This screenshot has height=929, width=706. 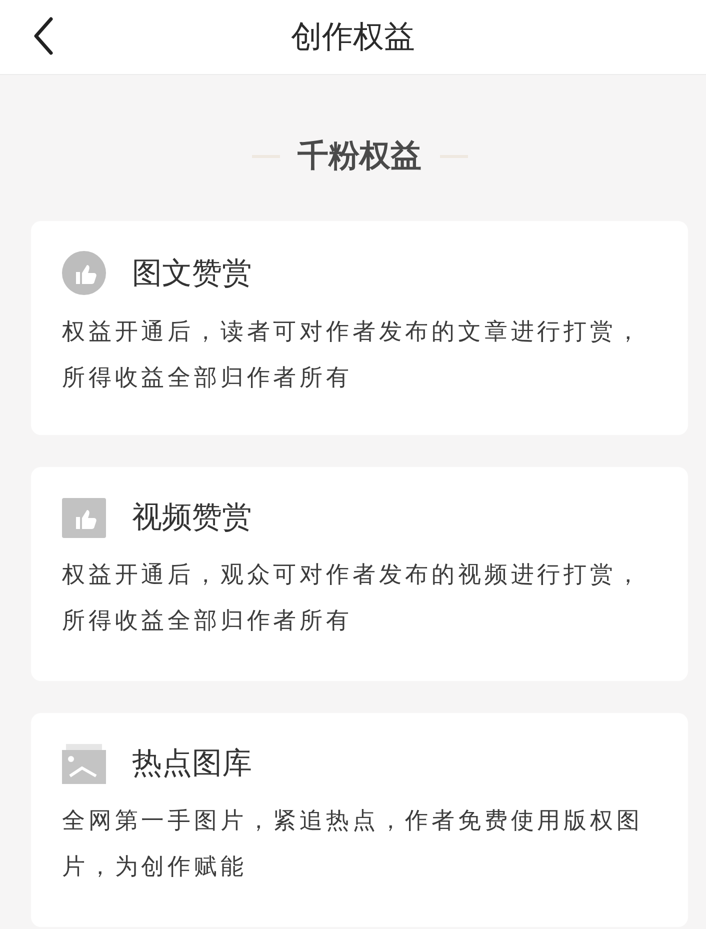 I want to click on benefit-description: 权益开通后，读者可对作者发布的文章进行打赏，所得收益全部归作者所有, so click(x=353, y=355).